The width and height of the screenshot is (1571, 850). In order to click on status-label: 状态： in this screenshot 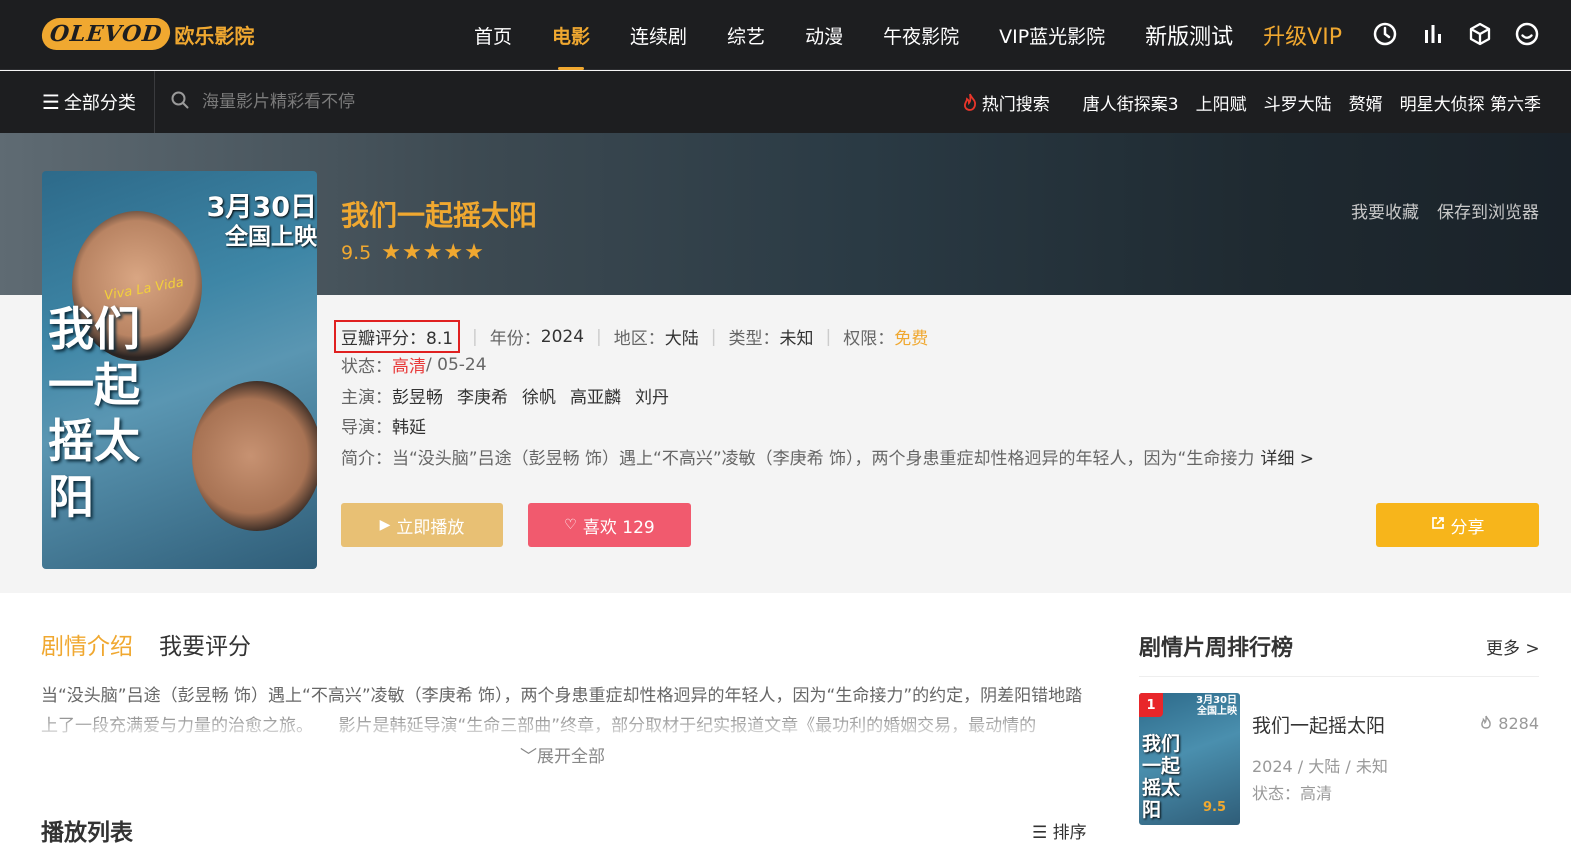, I will do `click(366, 367)`.